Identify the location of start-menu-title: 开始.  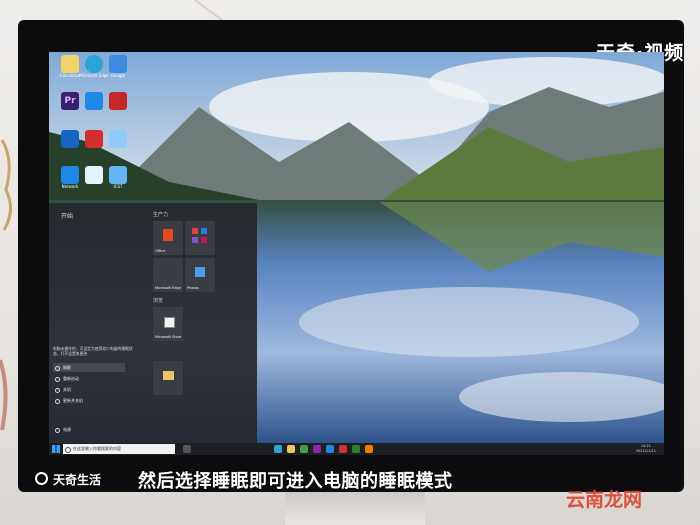
(67, 216).